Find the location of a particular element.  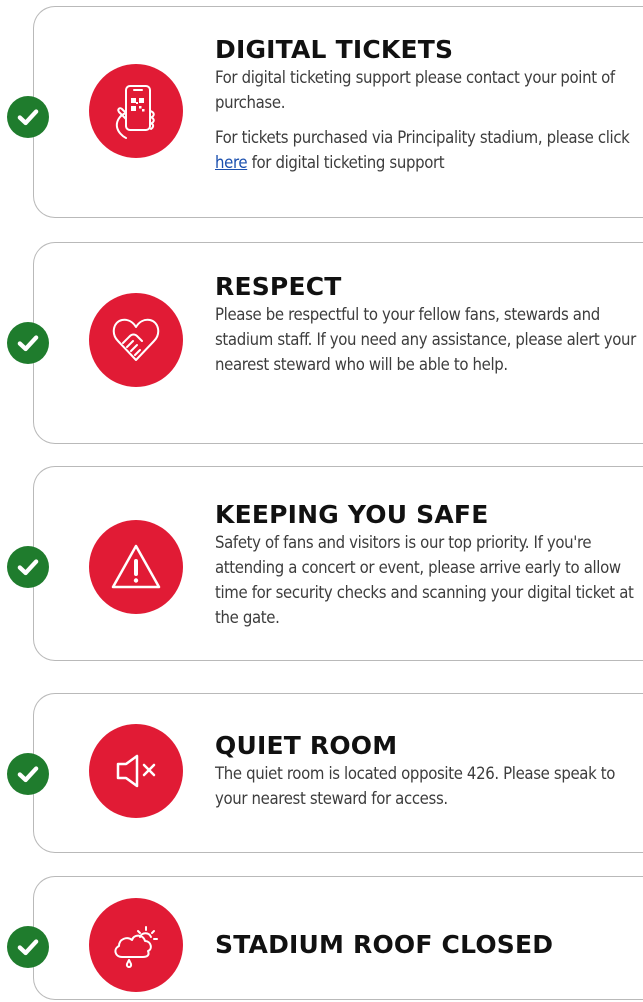

warning-triangle-icon is located at coordinates (136, 567).